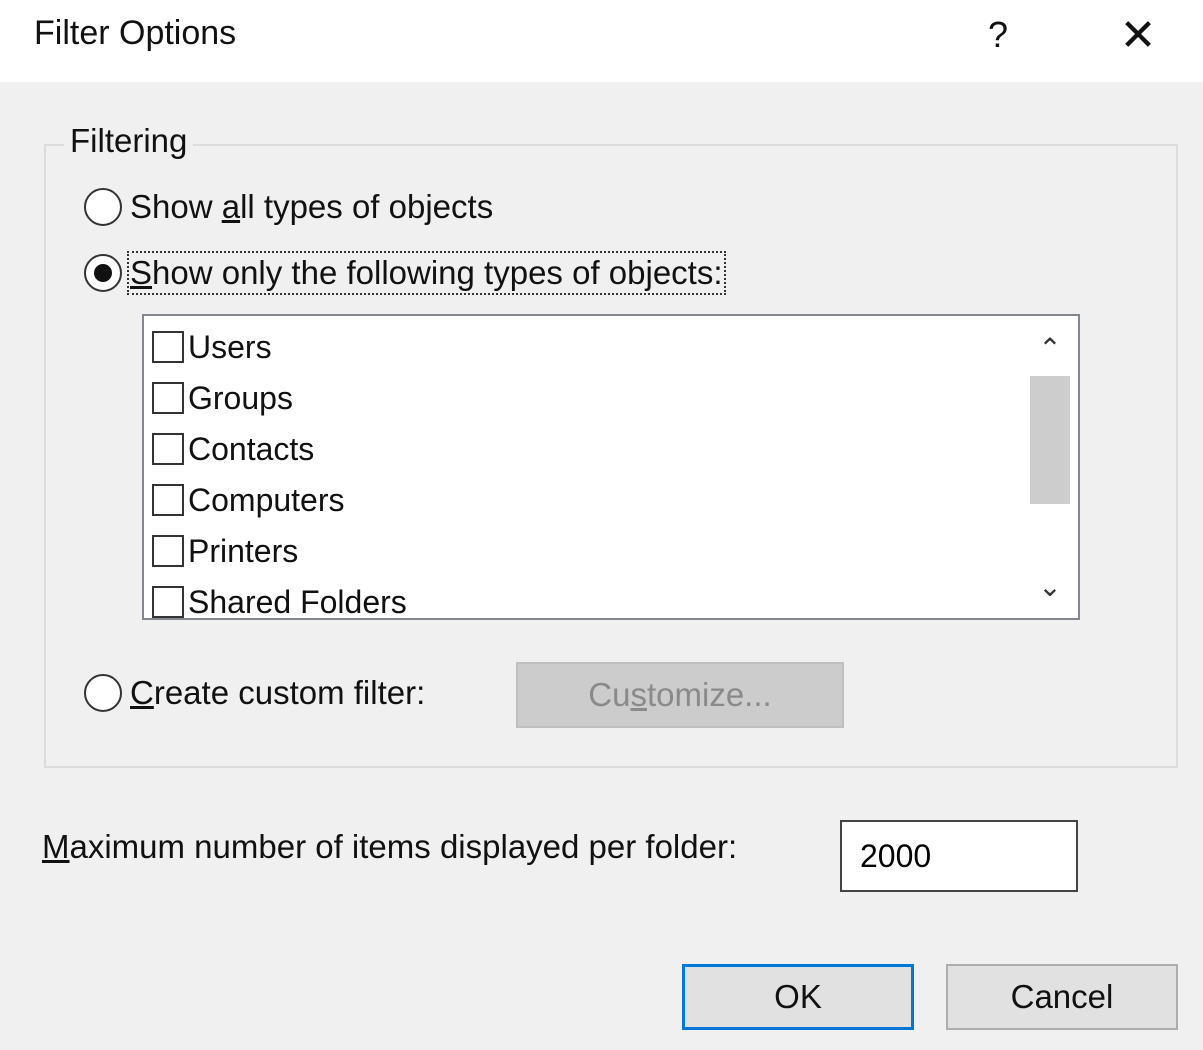  I want to click on computers-checkbox, so click(168, 500).